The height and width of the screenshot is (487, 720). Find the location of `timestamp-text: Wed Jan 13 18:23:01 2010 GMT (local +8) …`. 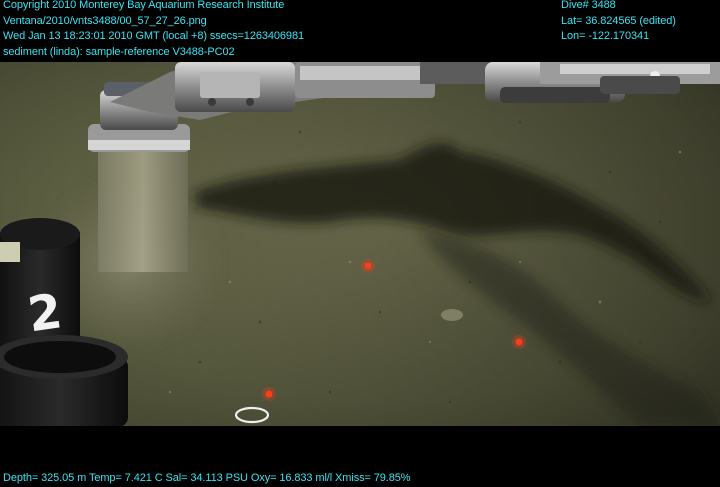

timestamp-text: Wed Jan 13 18:23:01 2010 GMT (local +8) … is located at coordinates (153, 36).